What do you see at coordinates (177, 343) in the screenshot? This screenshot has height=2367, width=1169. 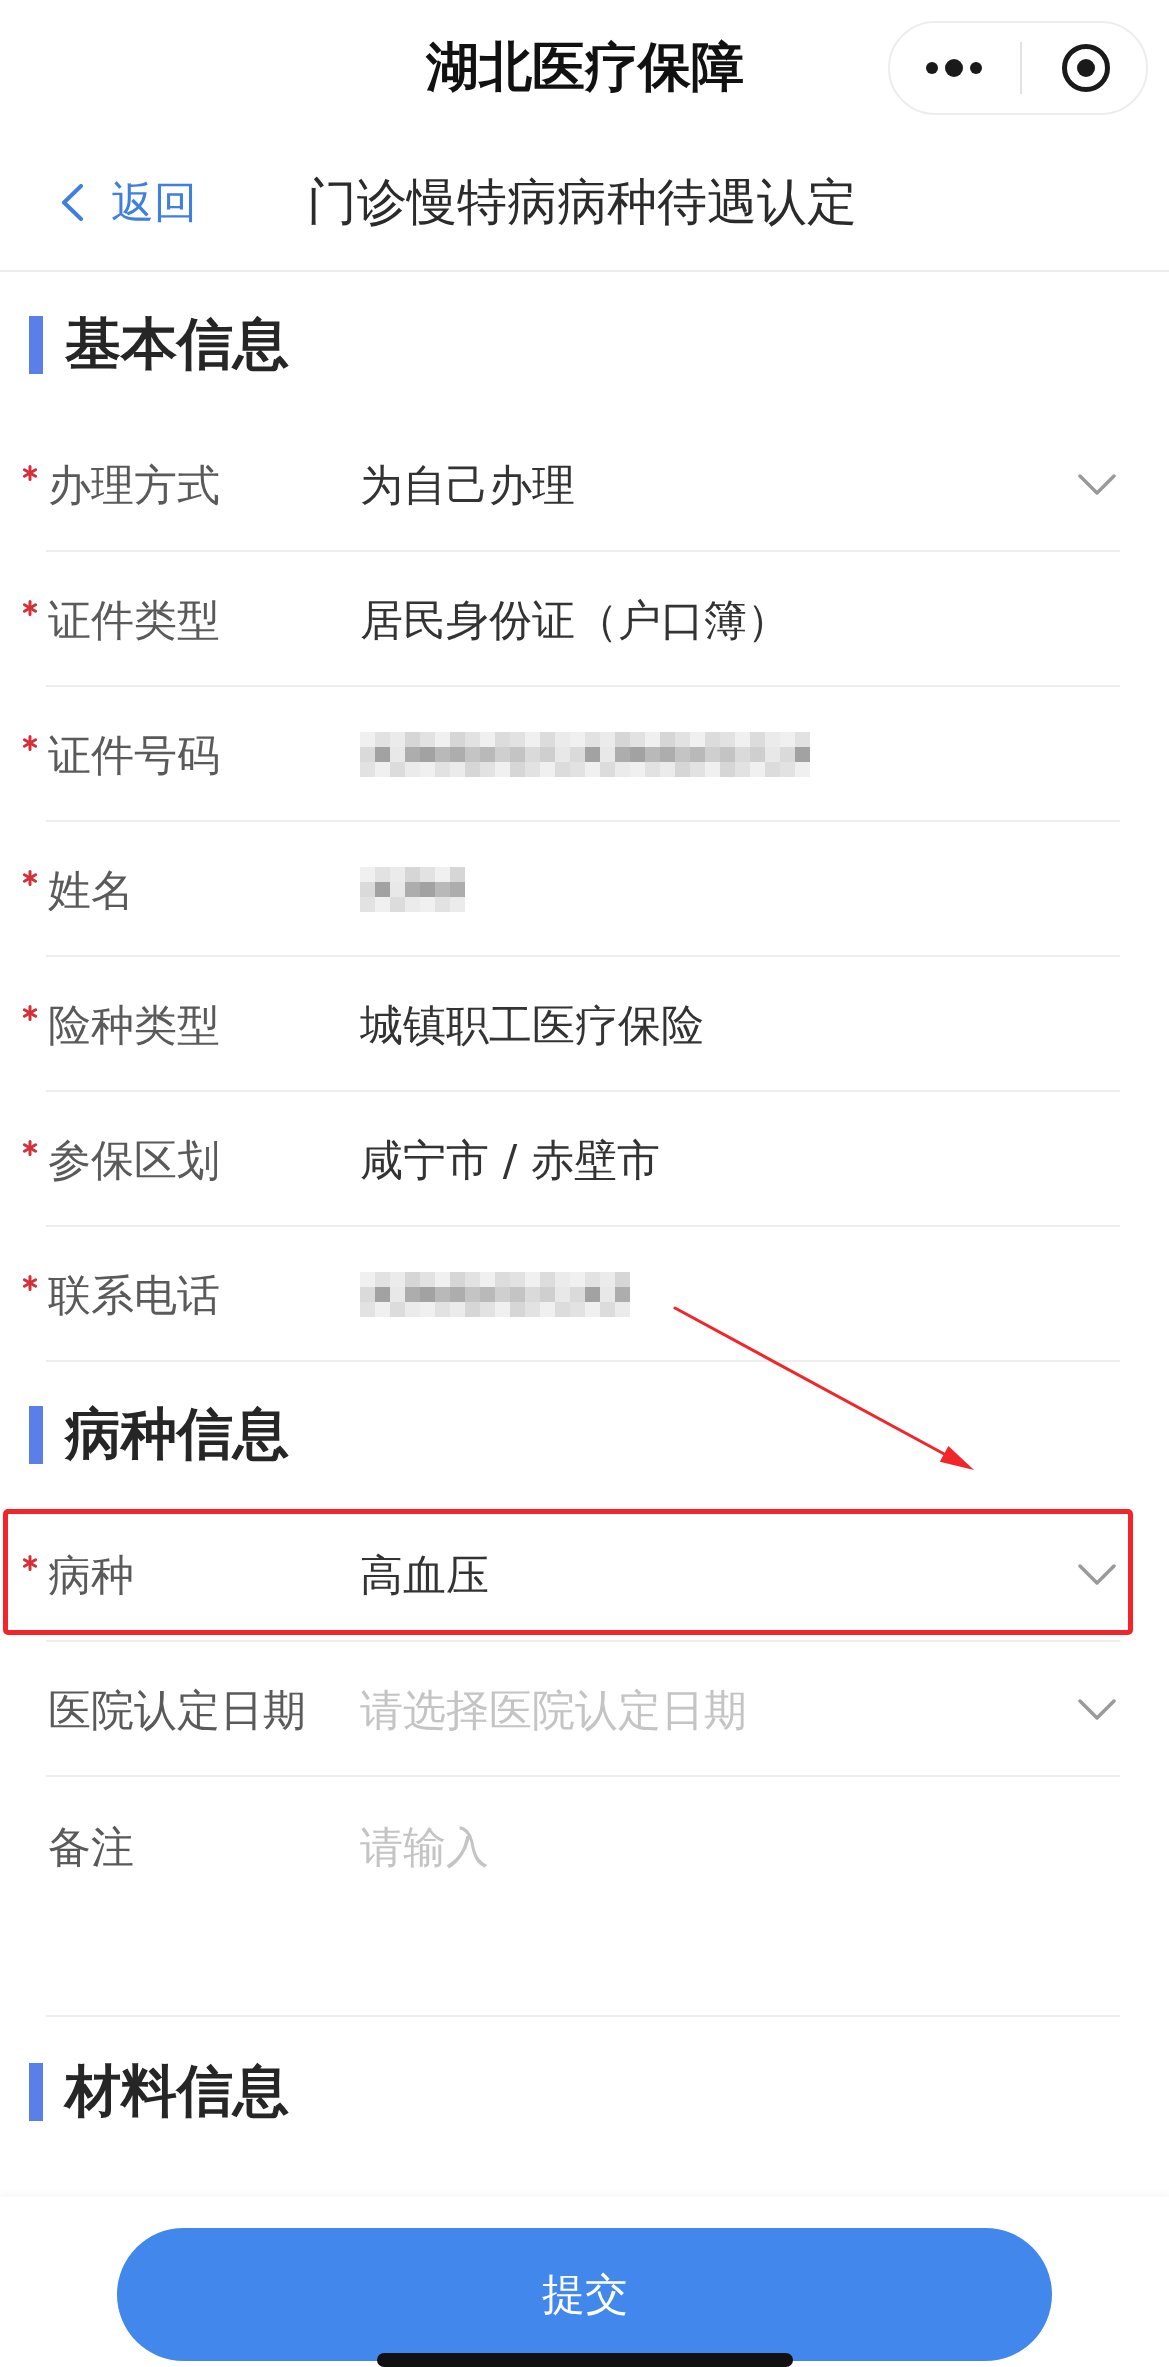 I see `section-title: 基本信息` at bounding box center [177, 343].